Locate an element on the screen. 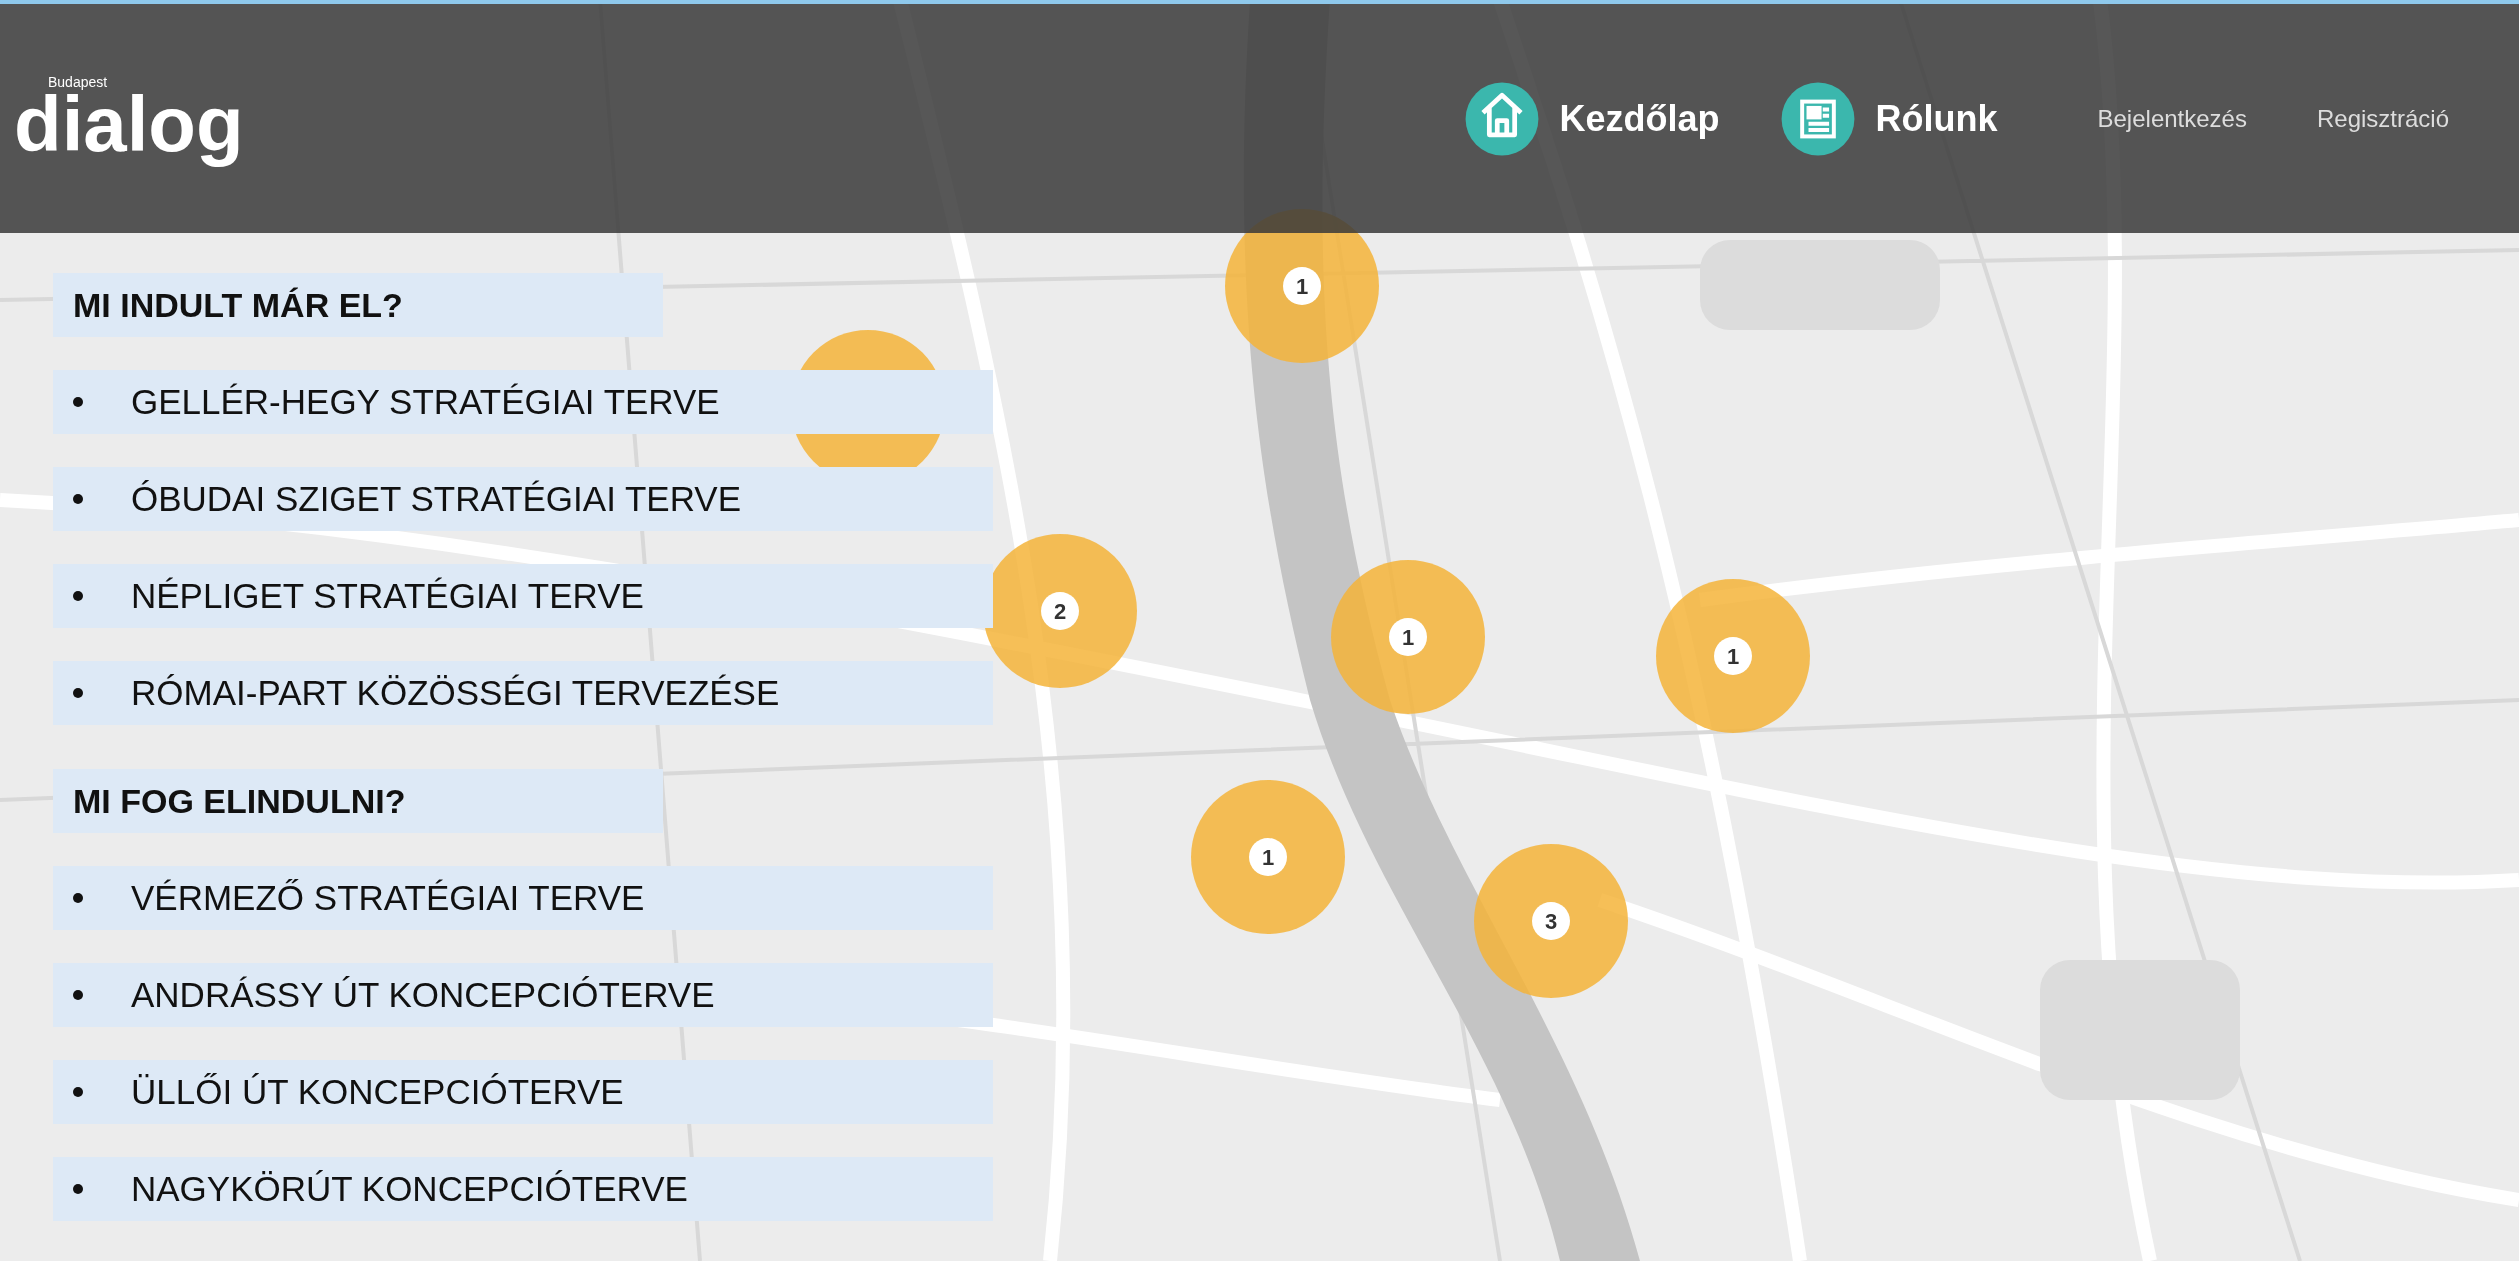 This screenshot has width=2519, height=1261. plan-list-item: GELLÉR-HEGY STRATÉGIAI TERVE is located at coordinates (523, 402).